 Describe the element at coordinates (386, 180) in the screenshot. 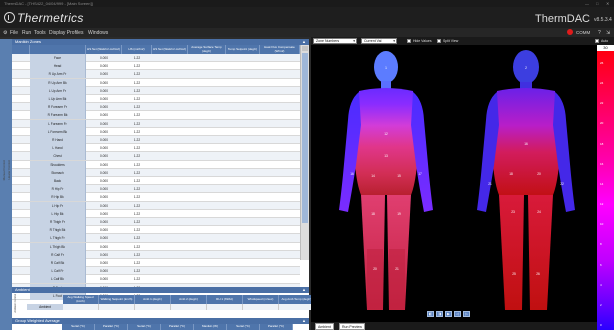

I see `front-manikin` at that location.